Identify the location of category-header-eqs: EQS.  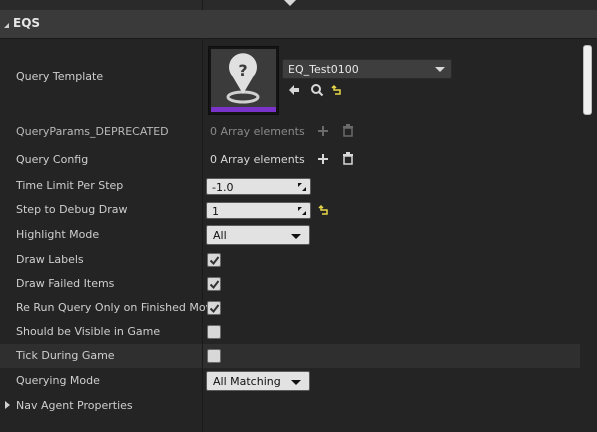
(298, 24).